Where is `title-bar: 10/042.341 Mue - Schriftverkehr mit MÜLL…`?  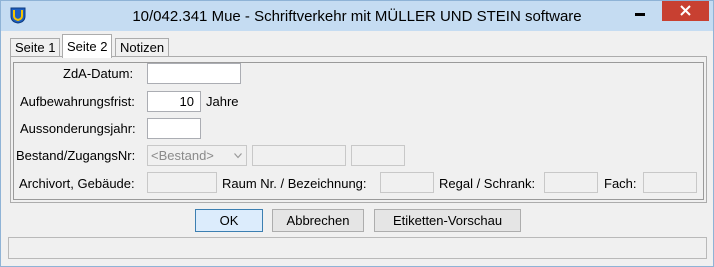
title-bar: 10/042.341 Mue - Schriftverkehr mit MÜLL… is located at coordinates (357, 16).